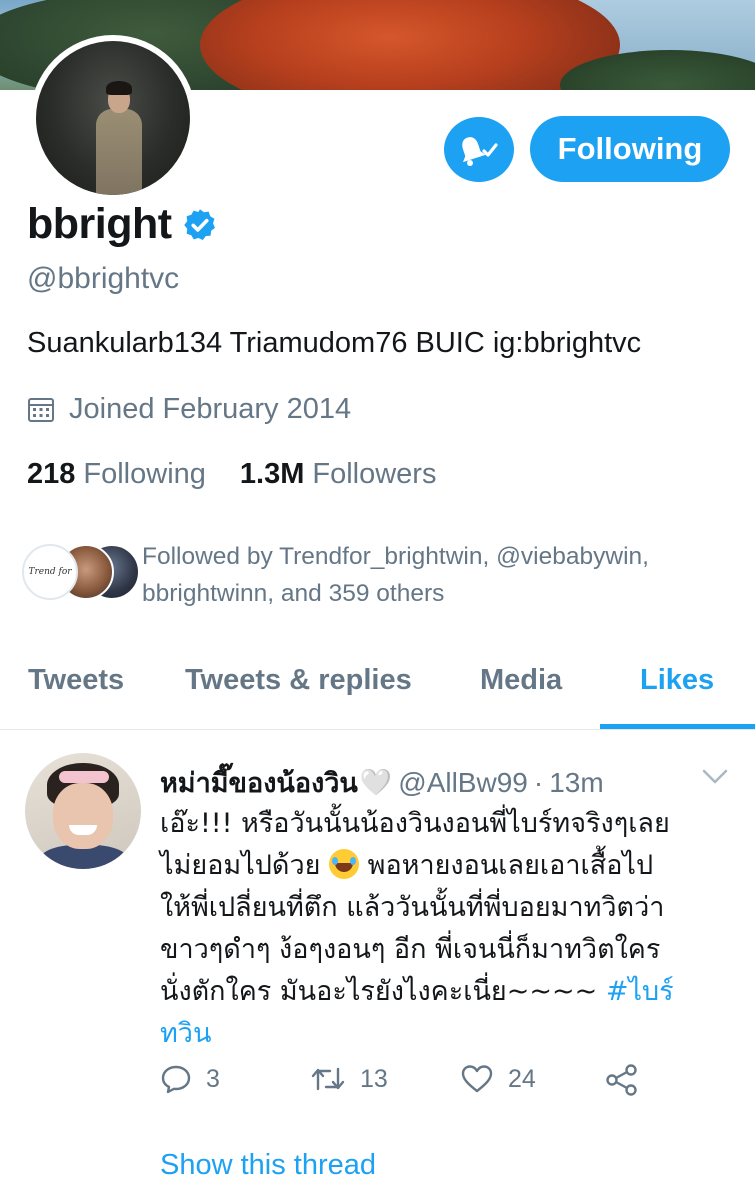  I want to click on tweet-author-avatar, so click(83, 811).